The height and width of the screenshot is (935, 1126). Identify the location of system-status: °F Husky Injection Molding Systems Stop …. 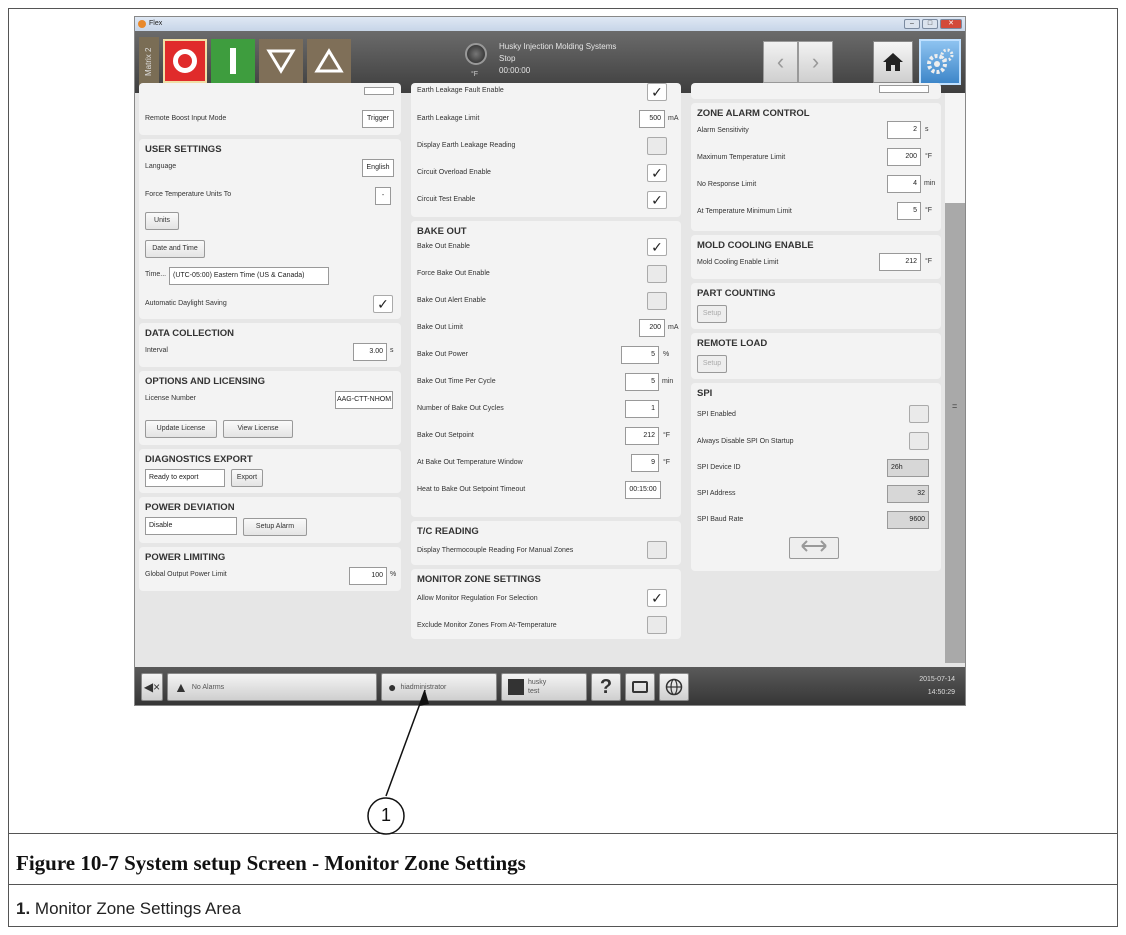
(565, 62).